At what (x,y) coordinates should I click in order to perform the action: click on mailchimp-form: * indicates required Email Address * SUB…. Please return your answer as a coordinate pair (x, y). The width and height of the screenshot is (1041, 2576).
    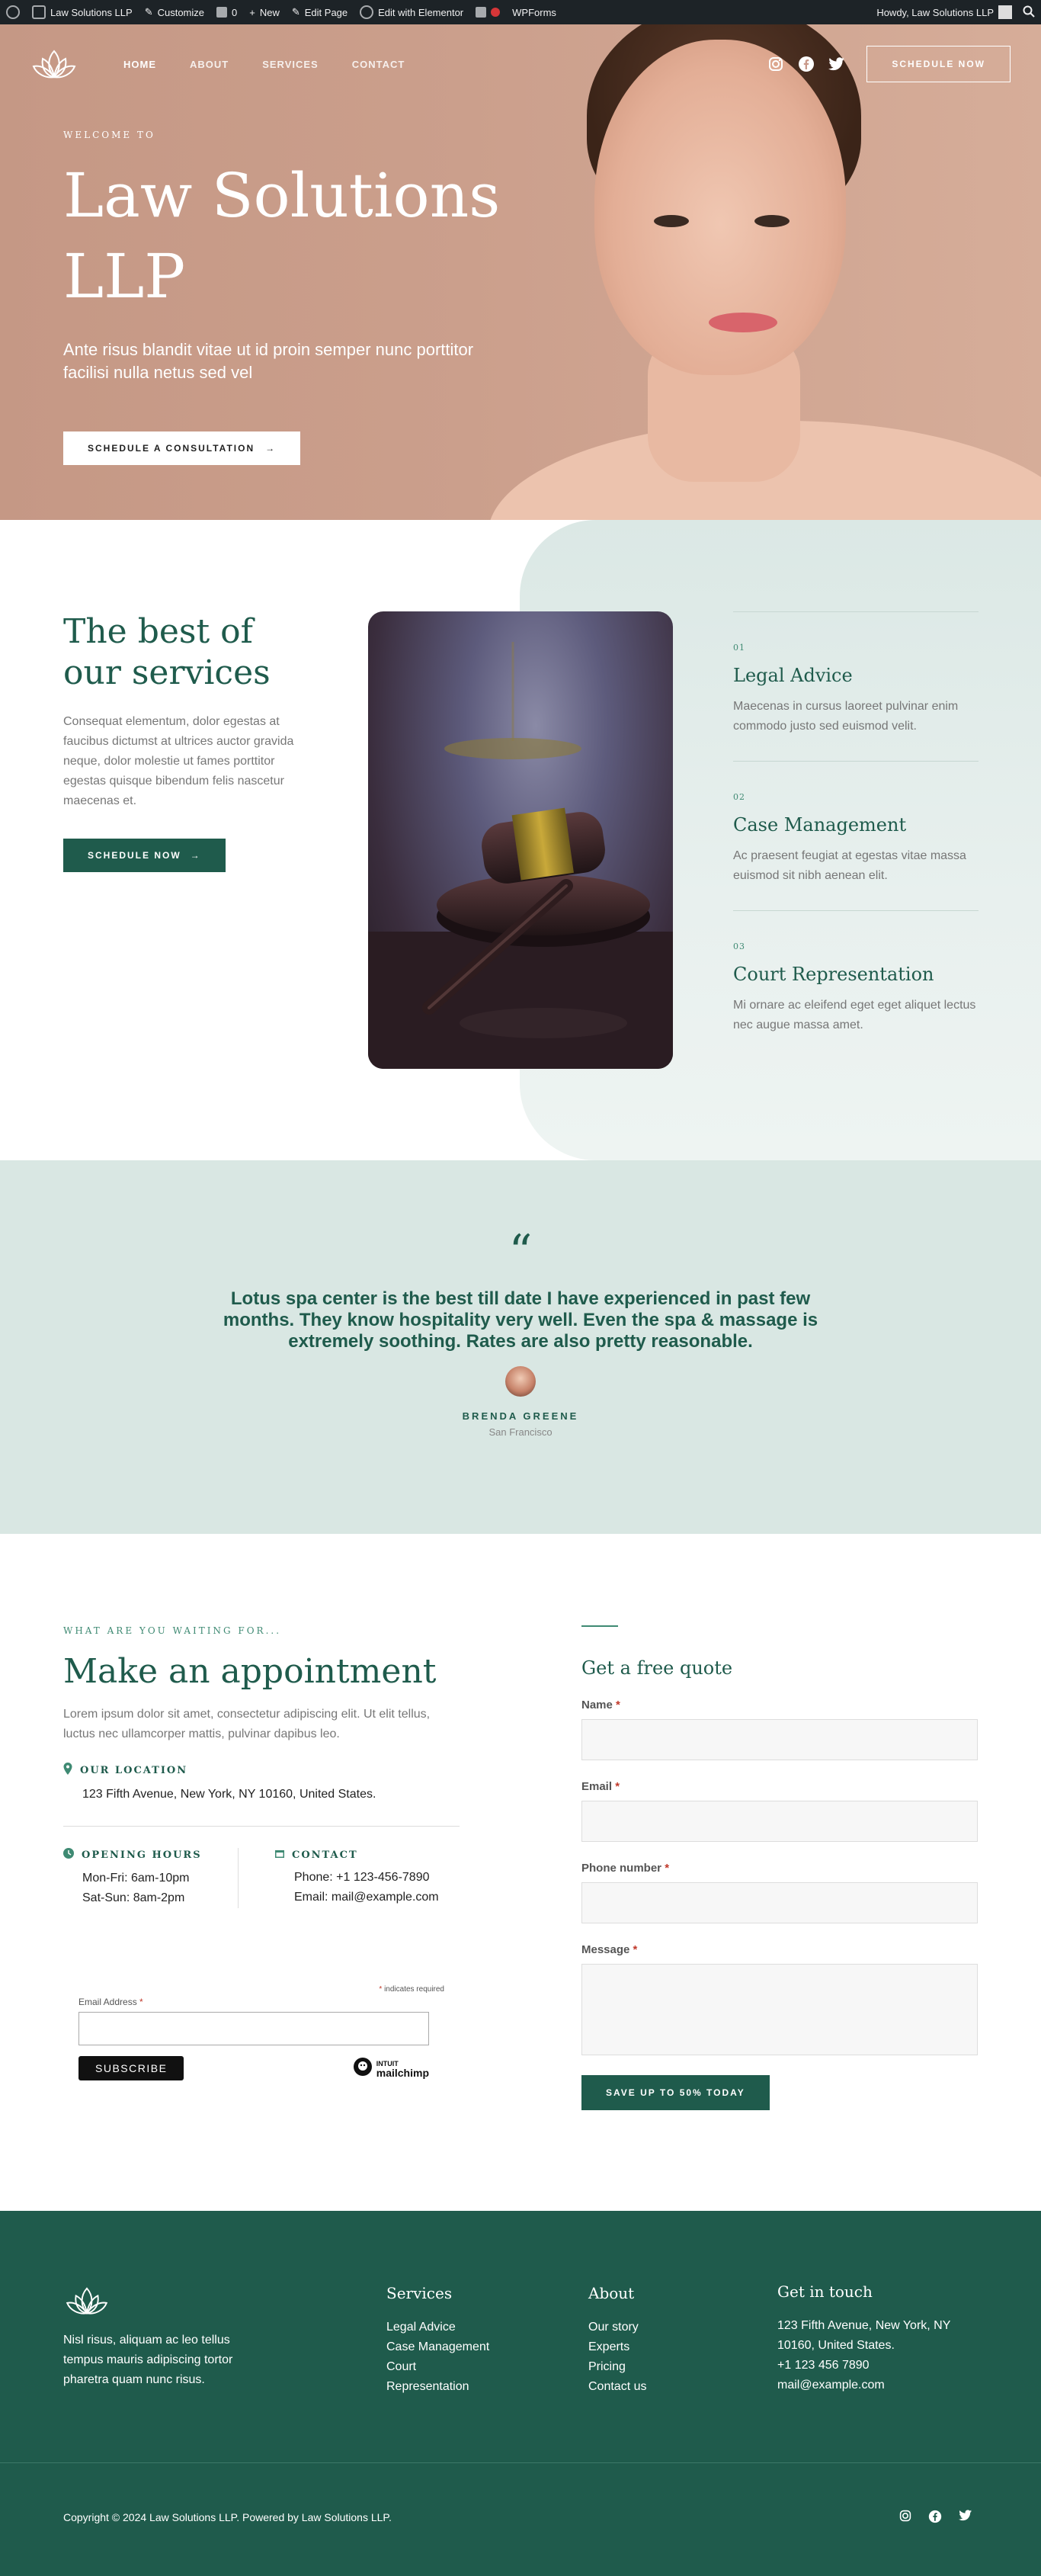
    Looking at the image, I should click on (261, 2032).